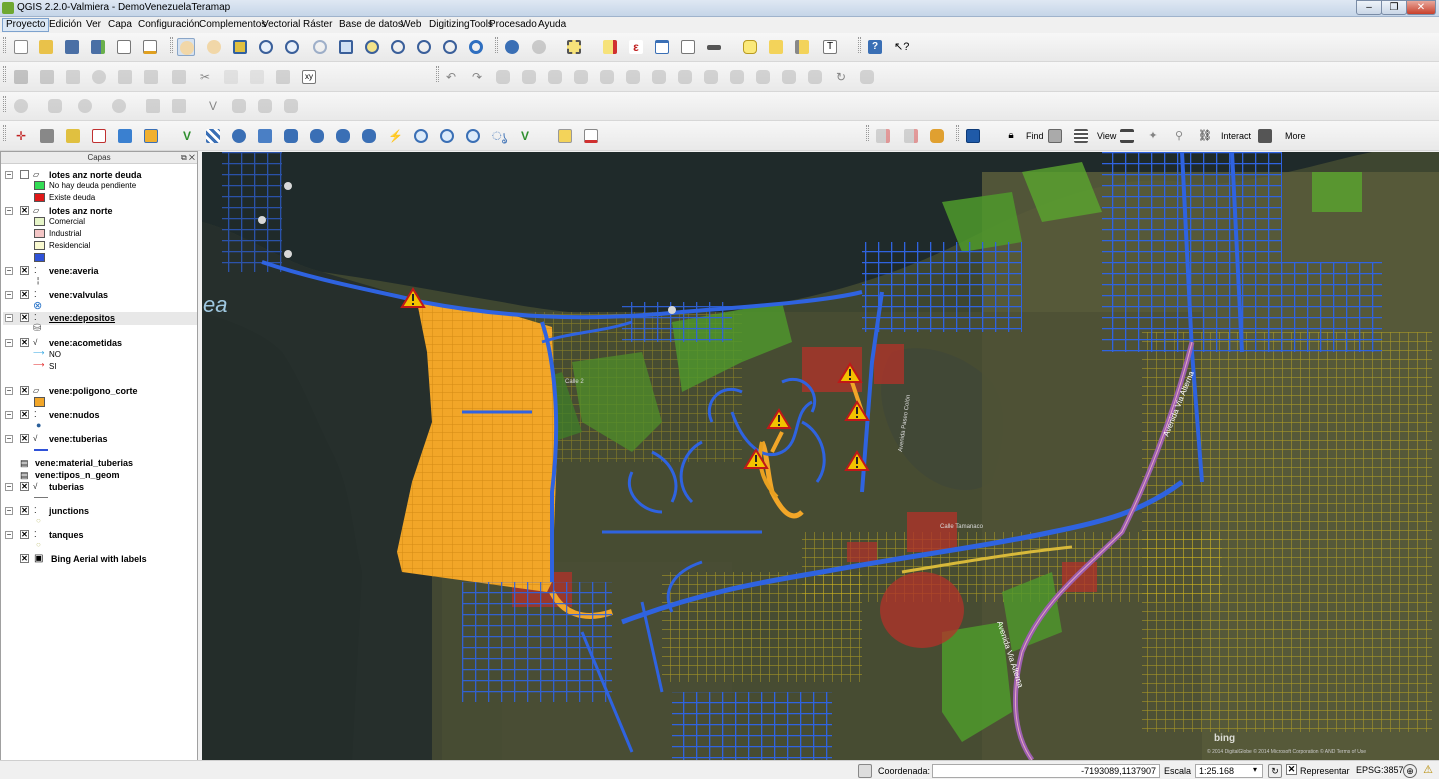 The width and height of the screenshot is (1439, 779). What do you see at coordinates (525, 136) in the screenshot?
I see `new-shapefile-icon: V` at bounding box center [525, 136].